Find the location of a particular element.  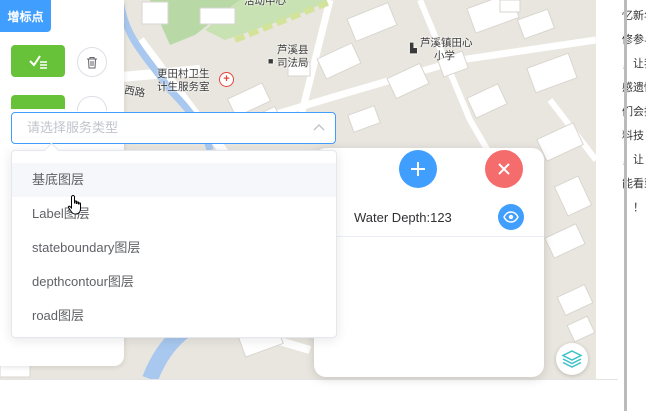

service-type-select: 请选择服务类型 is located at coordinates (173, 128).